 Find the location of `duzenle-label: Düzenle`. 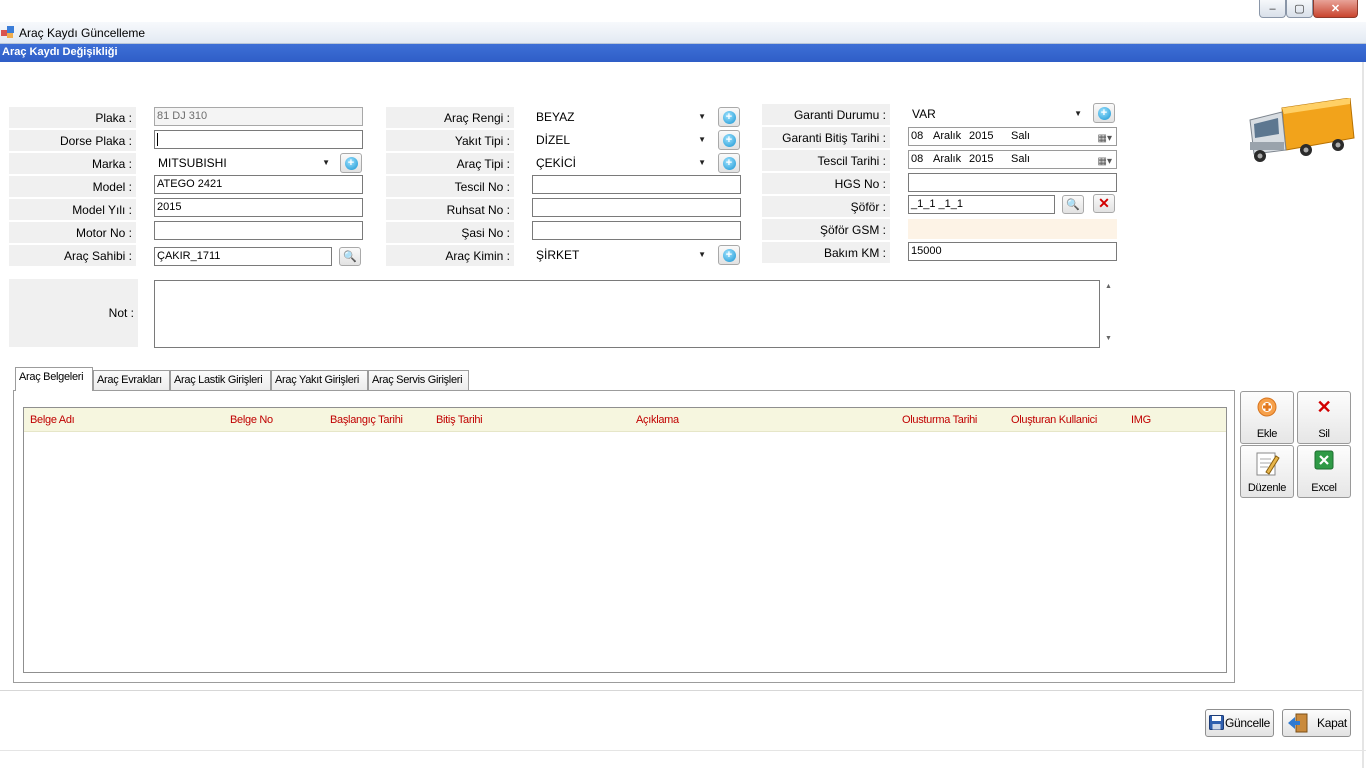

duzenle-label: Düzenle is located at coordinates (1267, 488).